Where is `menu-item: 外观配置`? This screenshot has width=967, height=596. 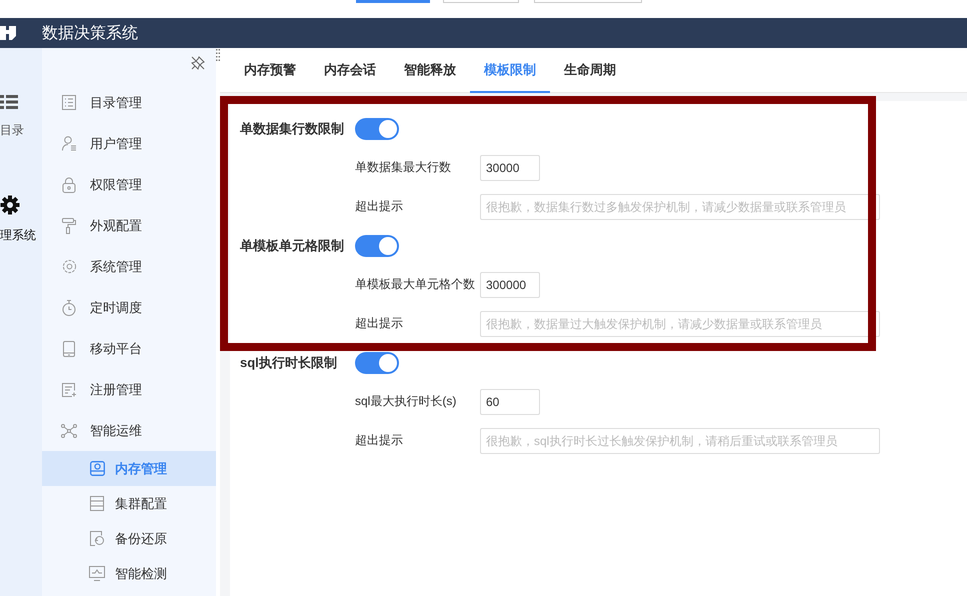
menu-item: 外观配置 is located at coordinates (129, 225).